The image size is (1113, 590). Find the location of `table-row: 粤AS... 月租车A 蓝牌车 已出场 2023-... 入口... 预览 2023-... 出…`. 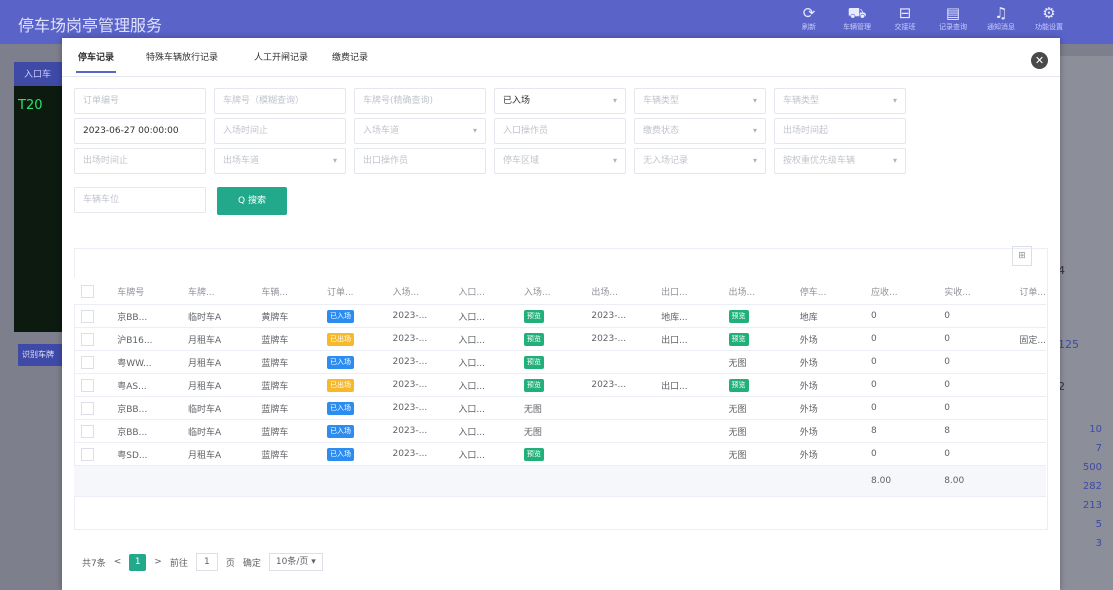

table-row: 粤AS... 月租车A 蓝牌车 已出场 2023-... 入口... 预览 2023-... 出… is located at coordinates (560, 385).